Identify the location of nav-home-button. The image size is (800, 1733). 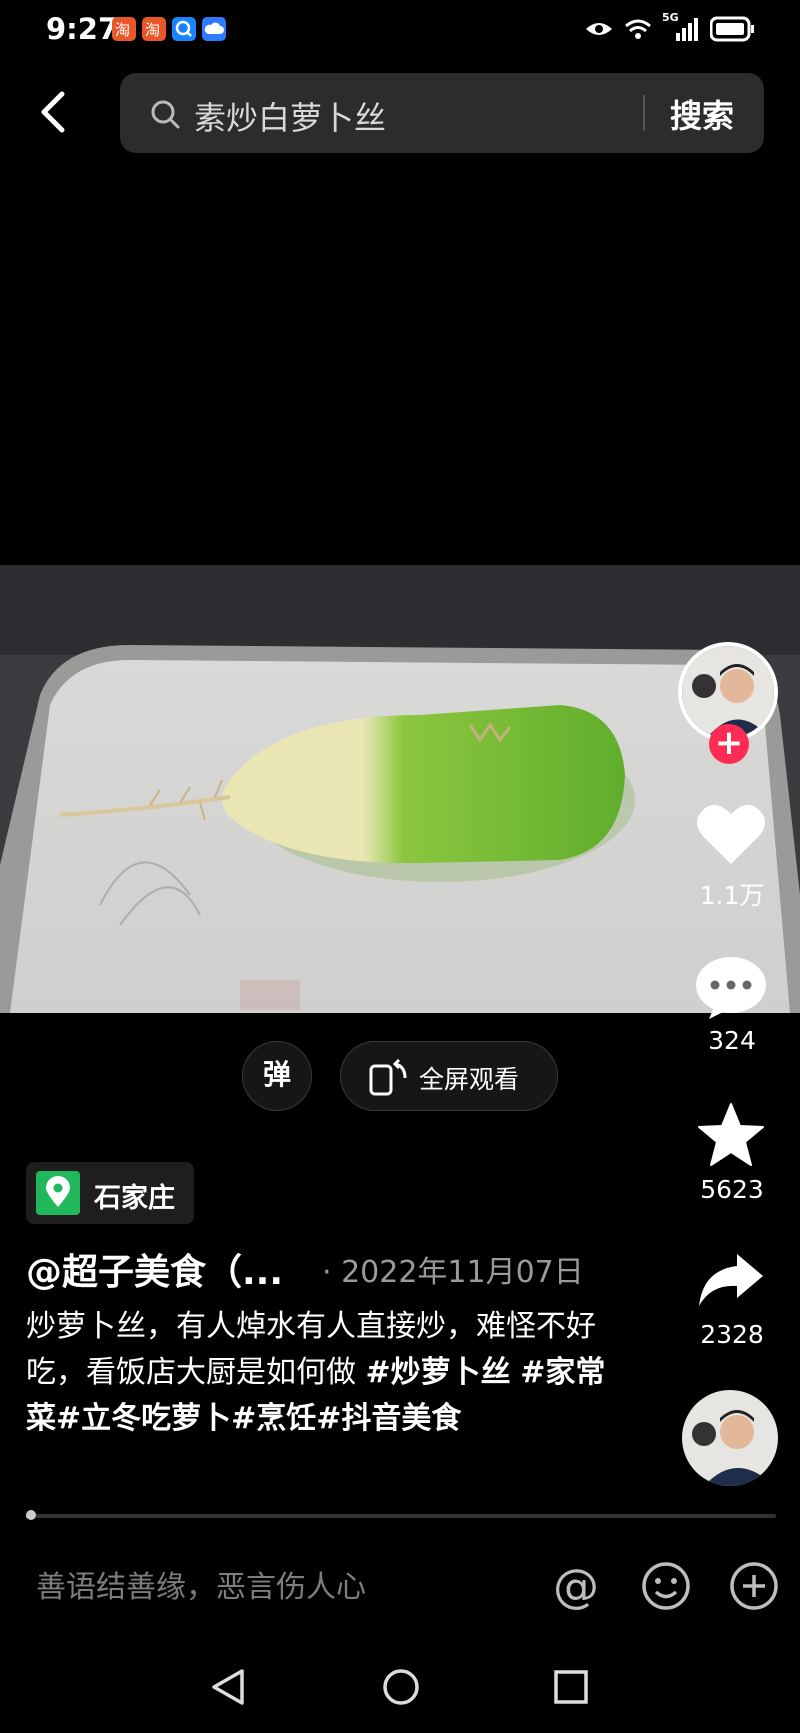
(401, 1689).